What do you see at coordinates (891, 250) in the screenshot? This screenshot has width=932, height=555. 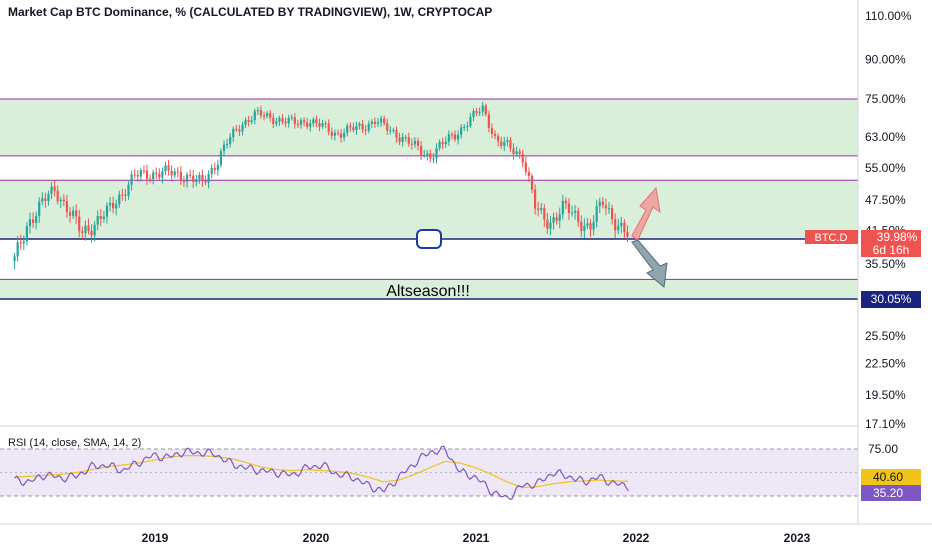 I see `price-badge-countdown: 6d 16h` at bounding box center [891, 250].